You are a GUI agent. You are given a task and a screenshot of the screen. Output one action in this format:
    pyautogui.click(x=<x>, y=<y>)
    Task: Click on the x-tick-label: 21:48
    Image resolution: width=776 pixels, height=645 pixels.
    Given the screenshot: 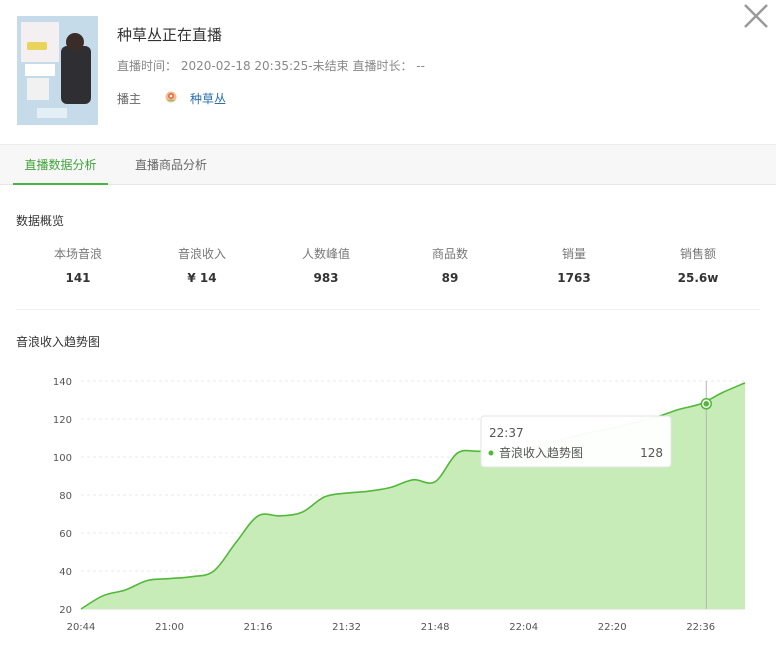 What is the action you would take?
    pyautogui.click(x=435, y=627)
    